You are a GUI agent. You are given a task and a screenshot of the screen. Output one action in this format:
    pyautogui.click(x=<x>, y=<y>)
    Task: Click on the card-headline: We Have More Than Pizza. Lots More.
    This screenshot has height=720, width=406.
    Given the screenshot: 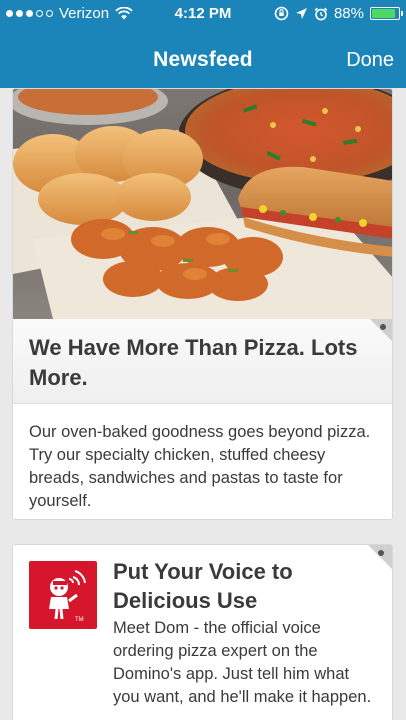 What is the action you would take?
    pyautogui.click(x=193, y=362)
    